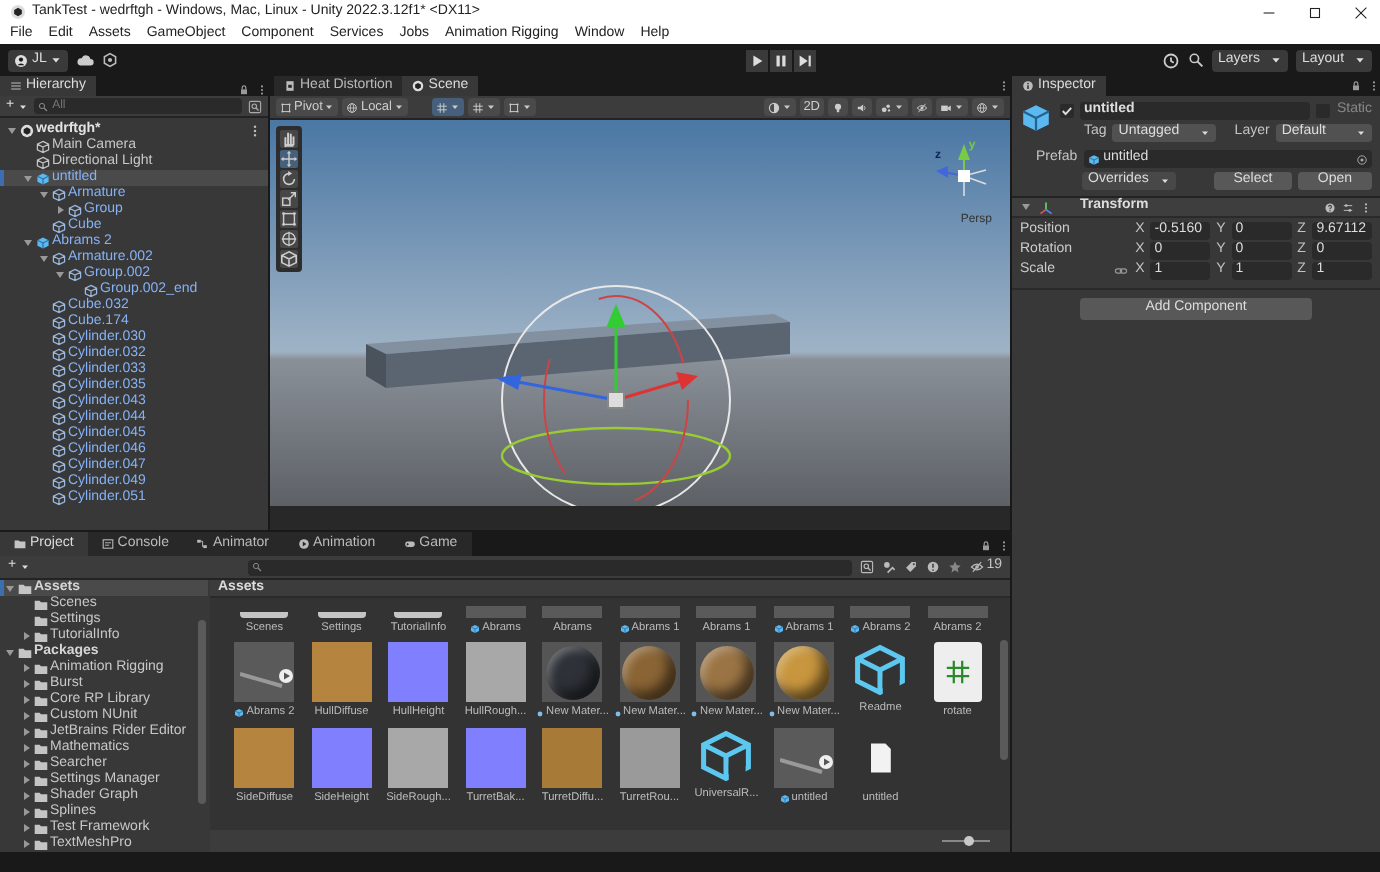 Image resolution: width=1380 pixels, height=872 pixels. I want to click on lighting-toggle, so click(838, 107).